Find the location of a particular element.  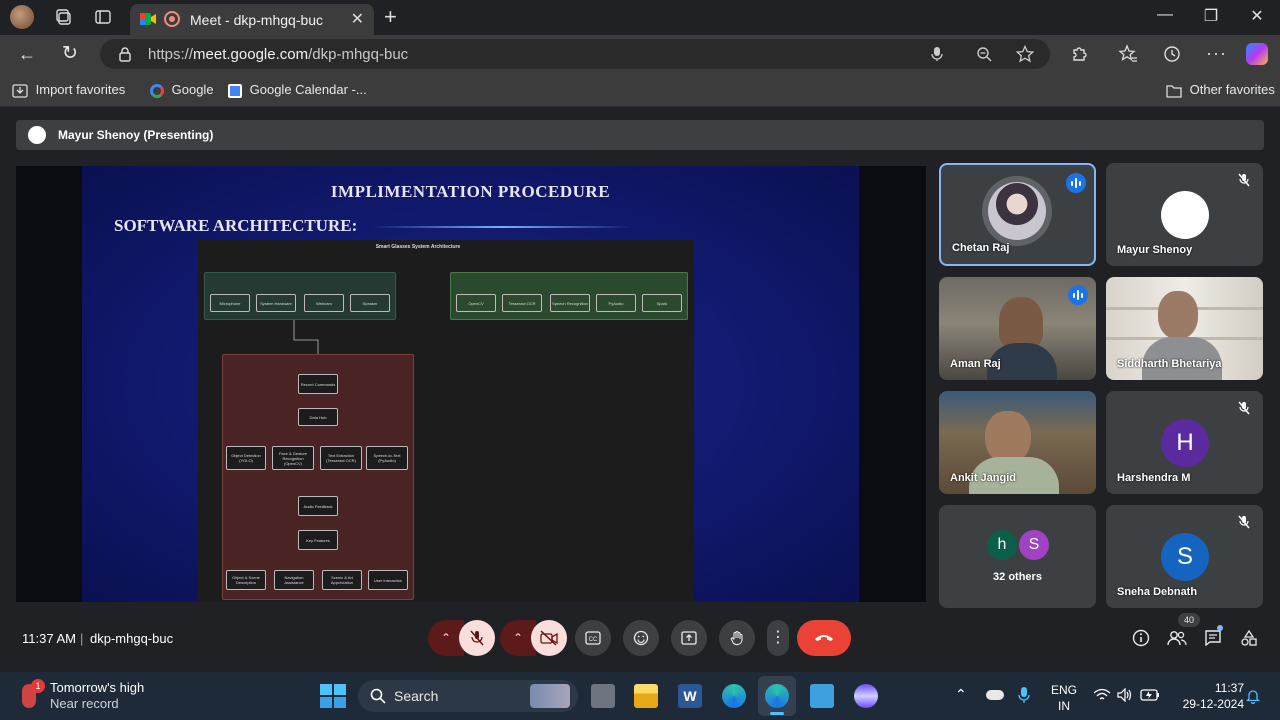

refresh-button: ↻ is located at coordinates (70, 53).